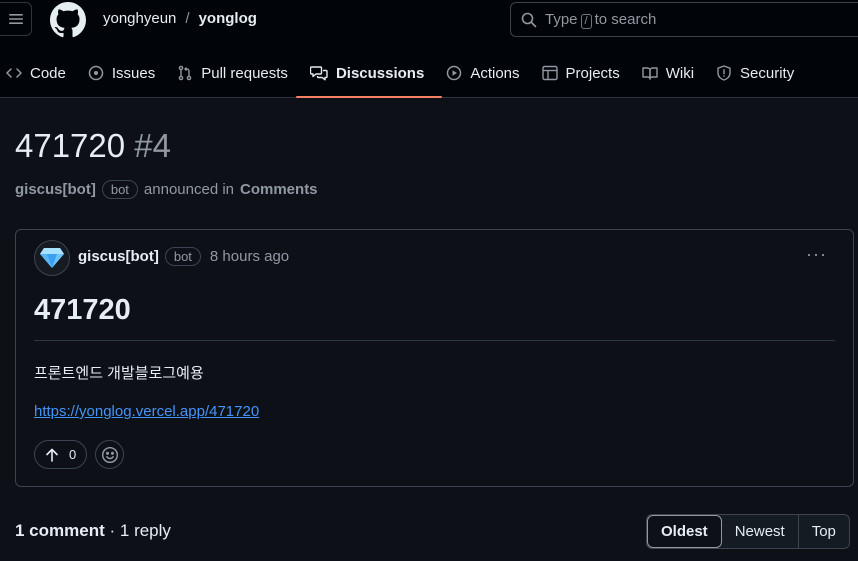 This screenshot has height=561, width=858. I want to click on shield-icon, so click(724, 73).